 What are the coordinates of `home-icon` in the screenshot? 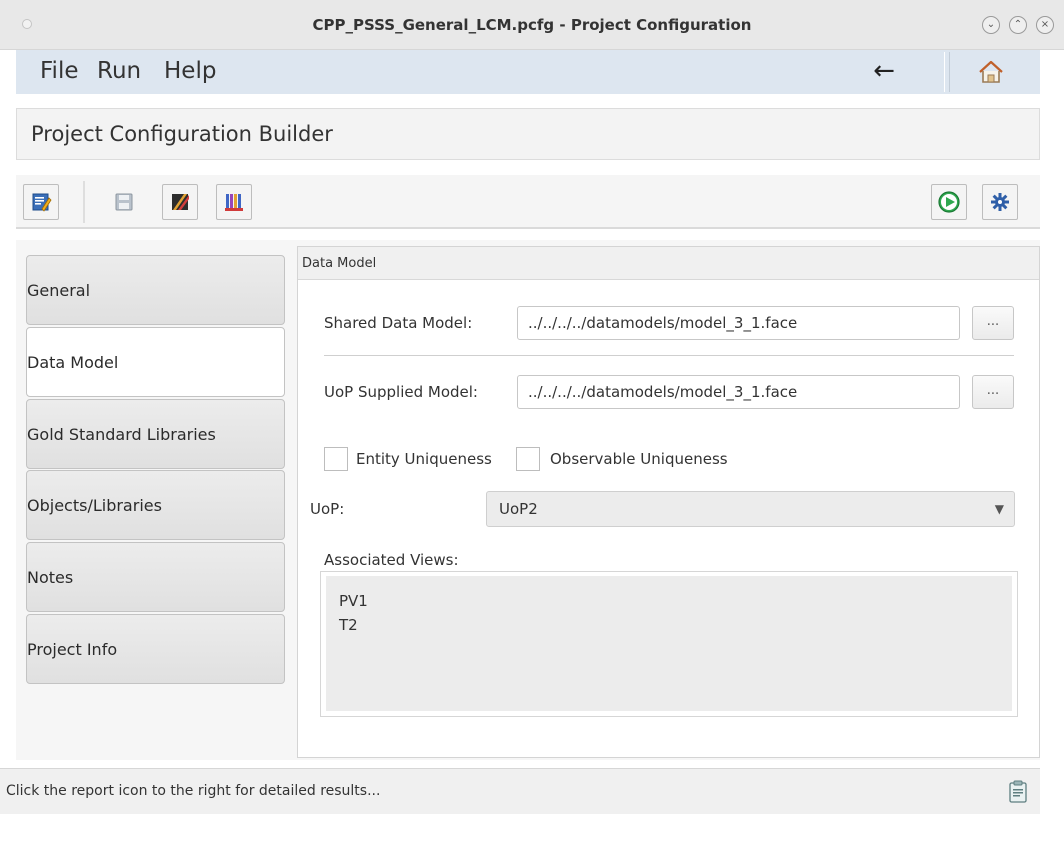 It's located at (991, 72).